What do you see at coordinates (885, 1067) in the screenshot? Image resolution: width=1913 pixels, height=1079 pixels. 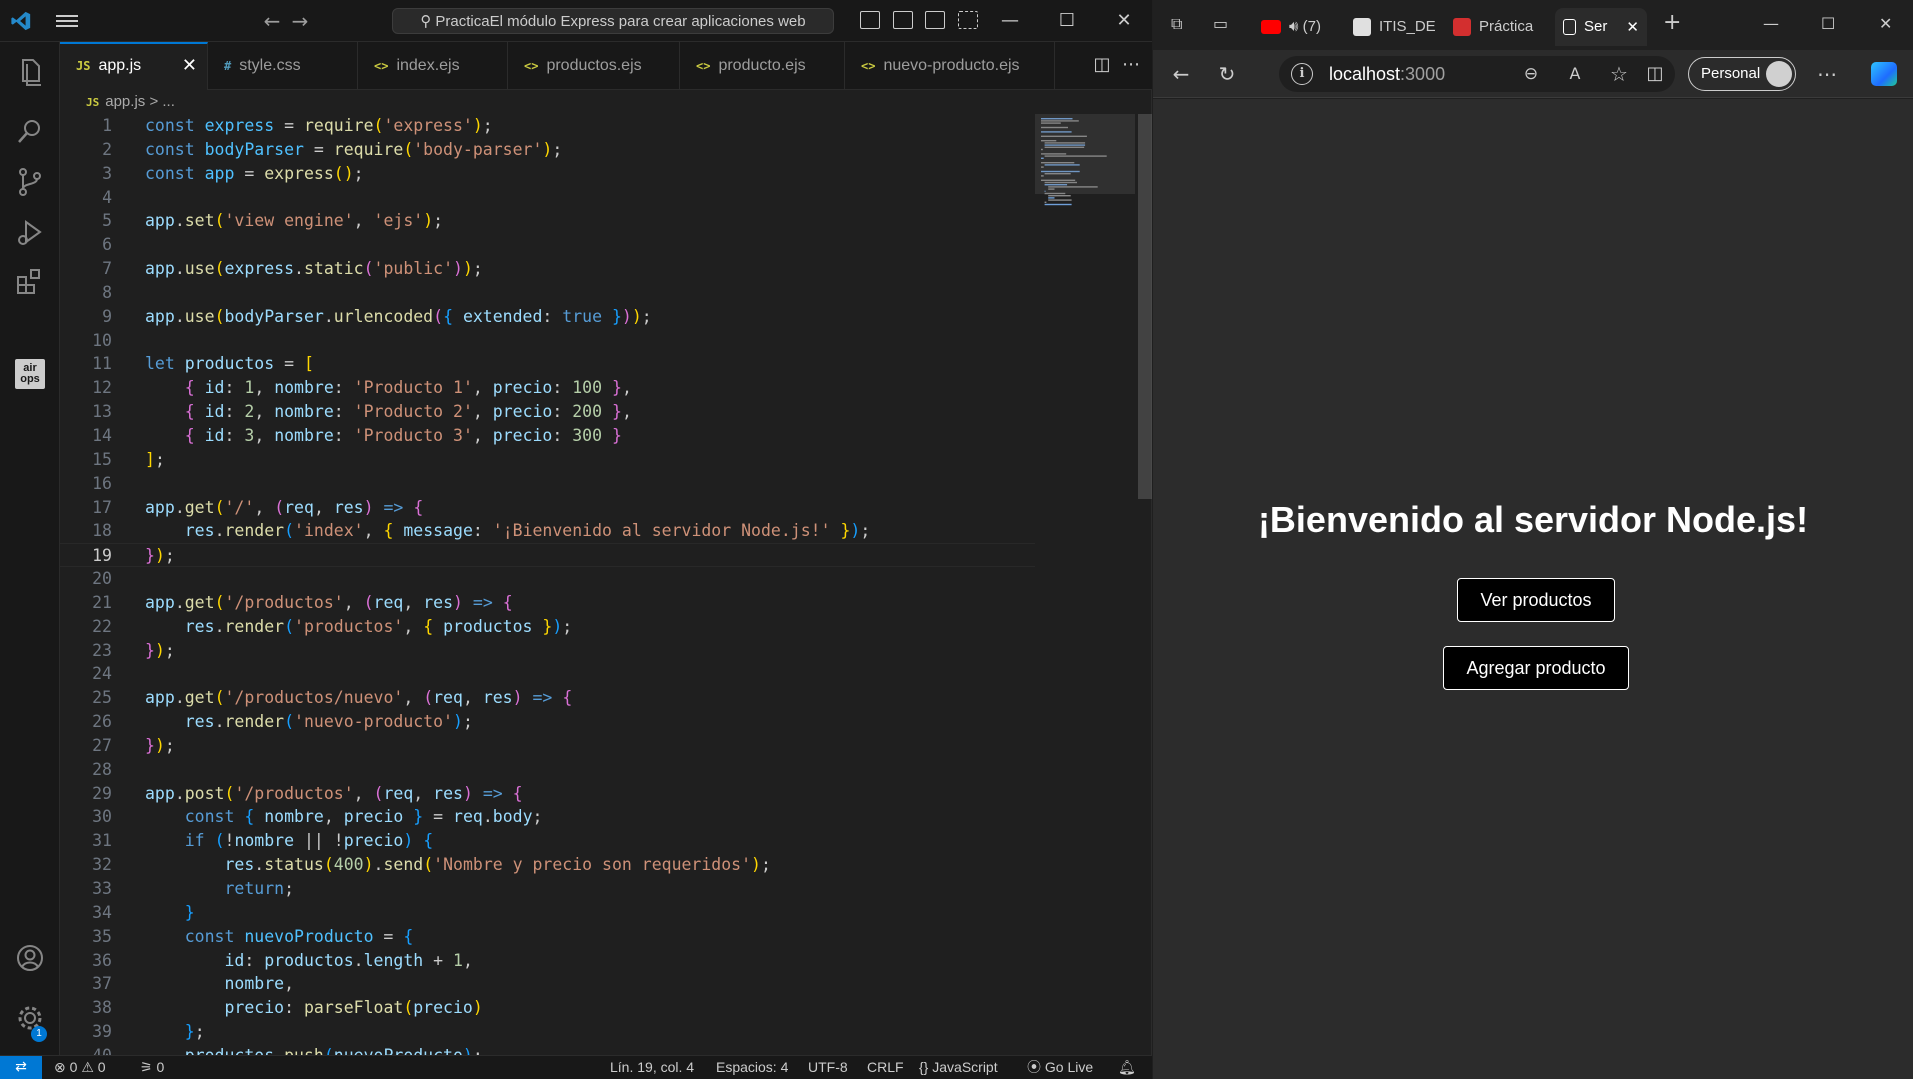 I see `line-endings: CRLF` at bounding box center [885, 1067].